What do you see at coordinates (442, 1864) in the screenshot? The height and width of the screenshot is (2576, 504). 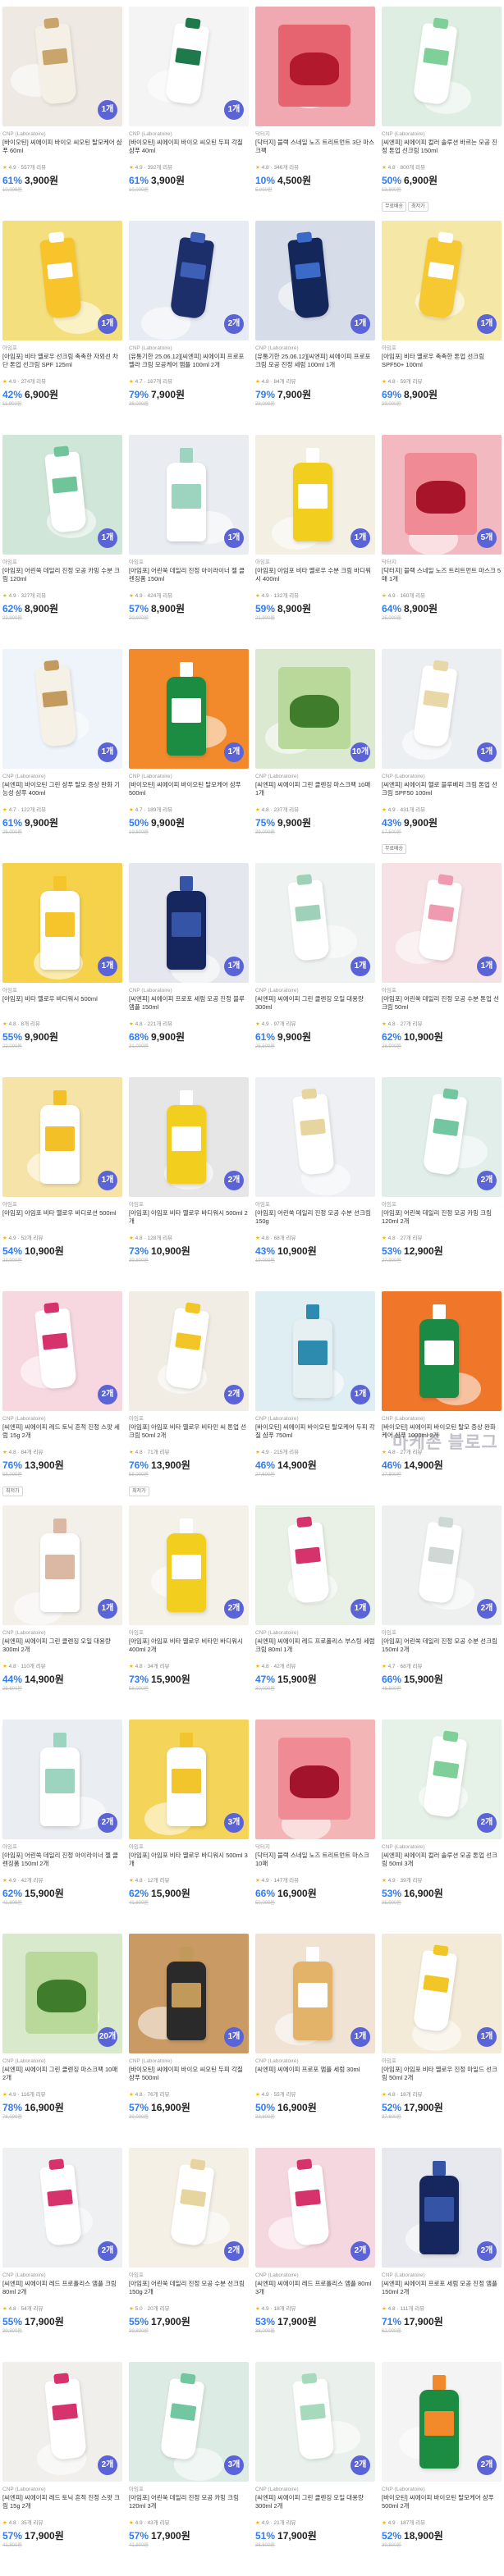 I see `product-title: [씨엔피] 씨에이피 컬러 솔루션 모공 톤업 선크림 50ml 3개` at bounding box center [442, 1864].